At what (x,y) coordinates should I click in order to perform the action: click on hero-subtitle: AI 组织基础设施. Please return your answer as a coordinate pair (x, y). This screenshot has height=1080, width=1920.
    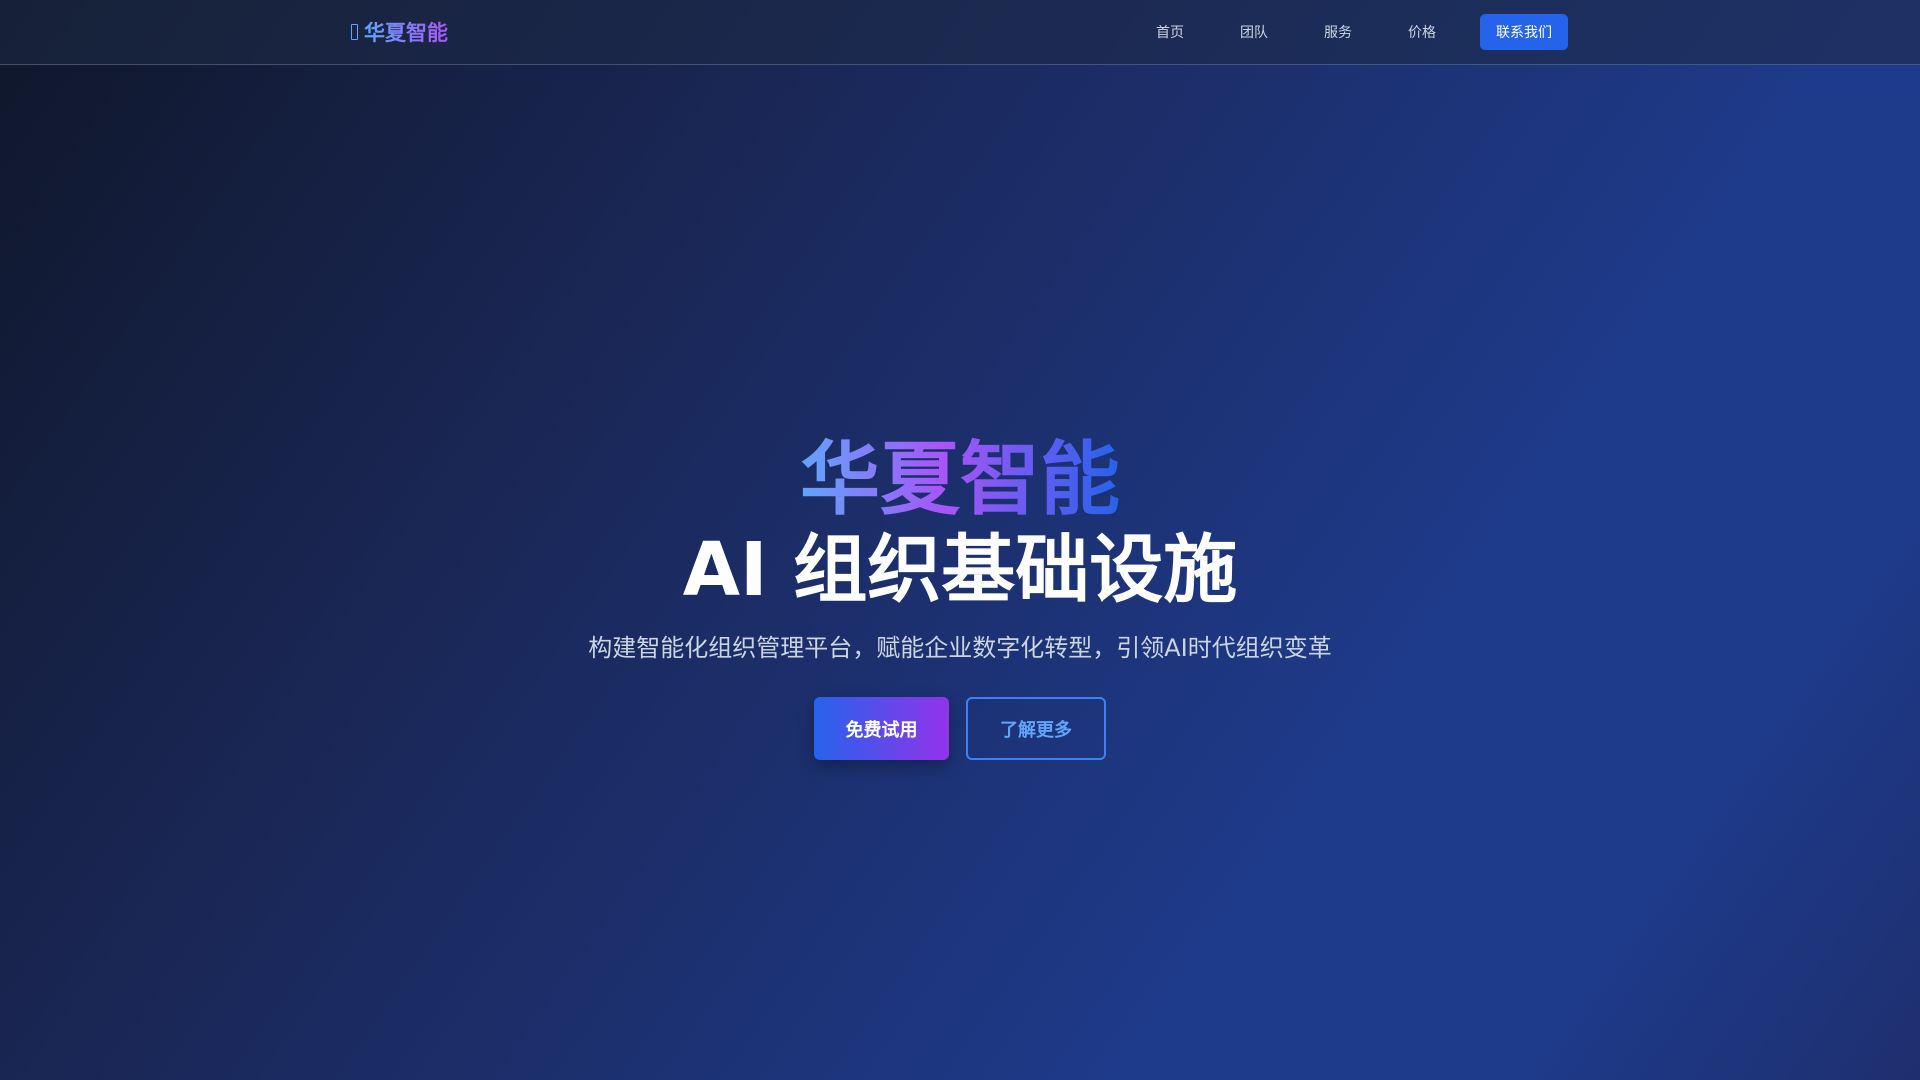
    Looking at the image, I should click on (960, 570).